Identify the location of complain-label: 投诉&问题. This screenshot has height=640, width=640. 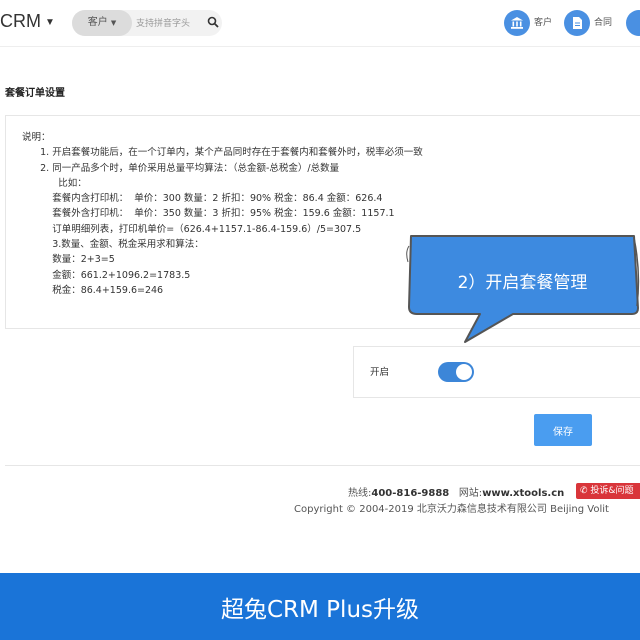
(612, 491).